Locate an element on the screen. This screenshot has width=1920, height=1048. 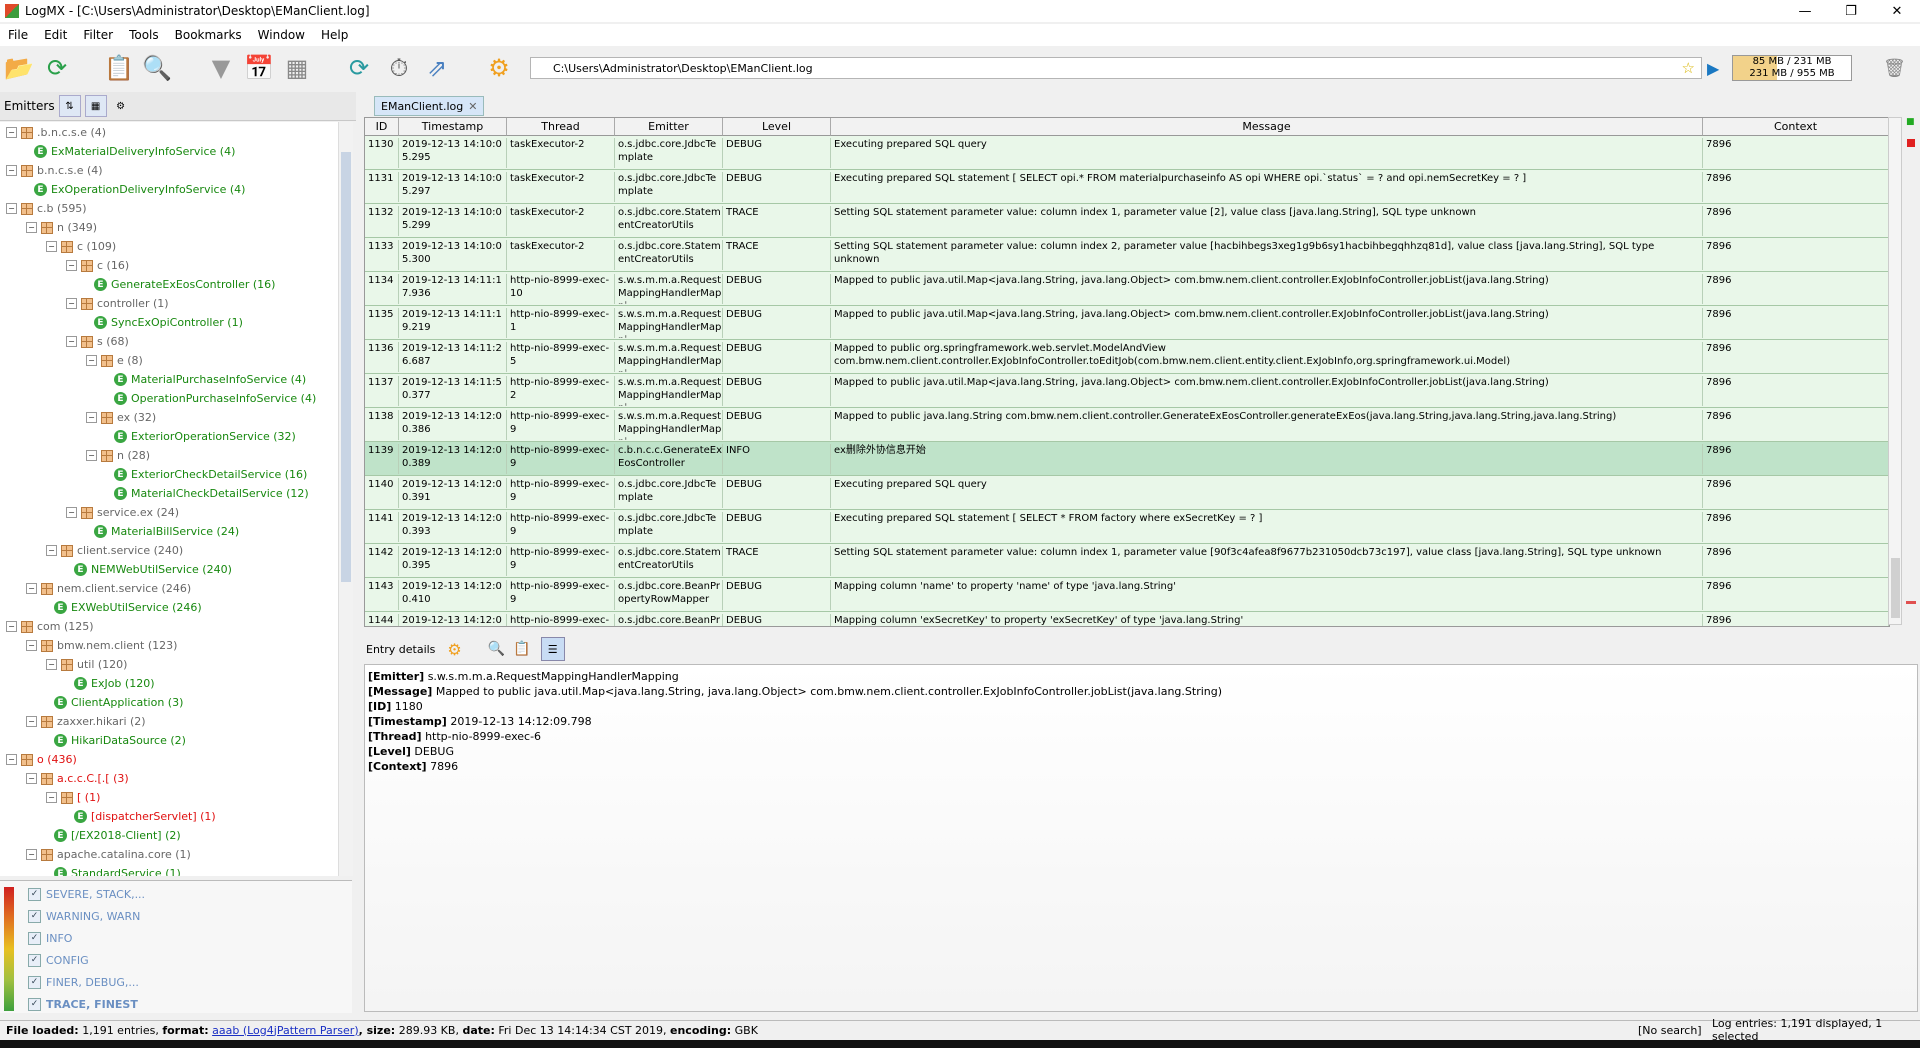
search-icon: 🔍 is located at coordinates (157, 68).